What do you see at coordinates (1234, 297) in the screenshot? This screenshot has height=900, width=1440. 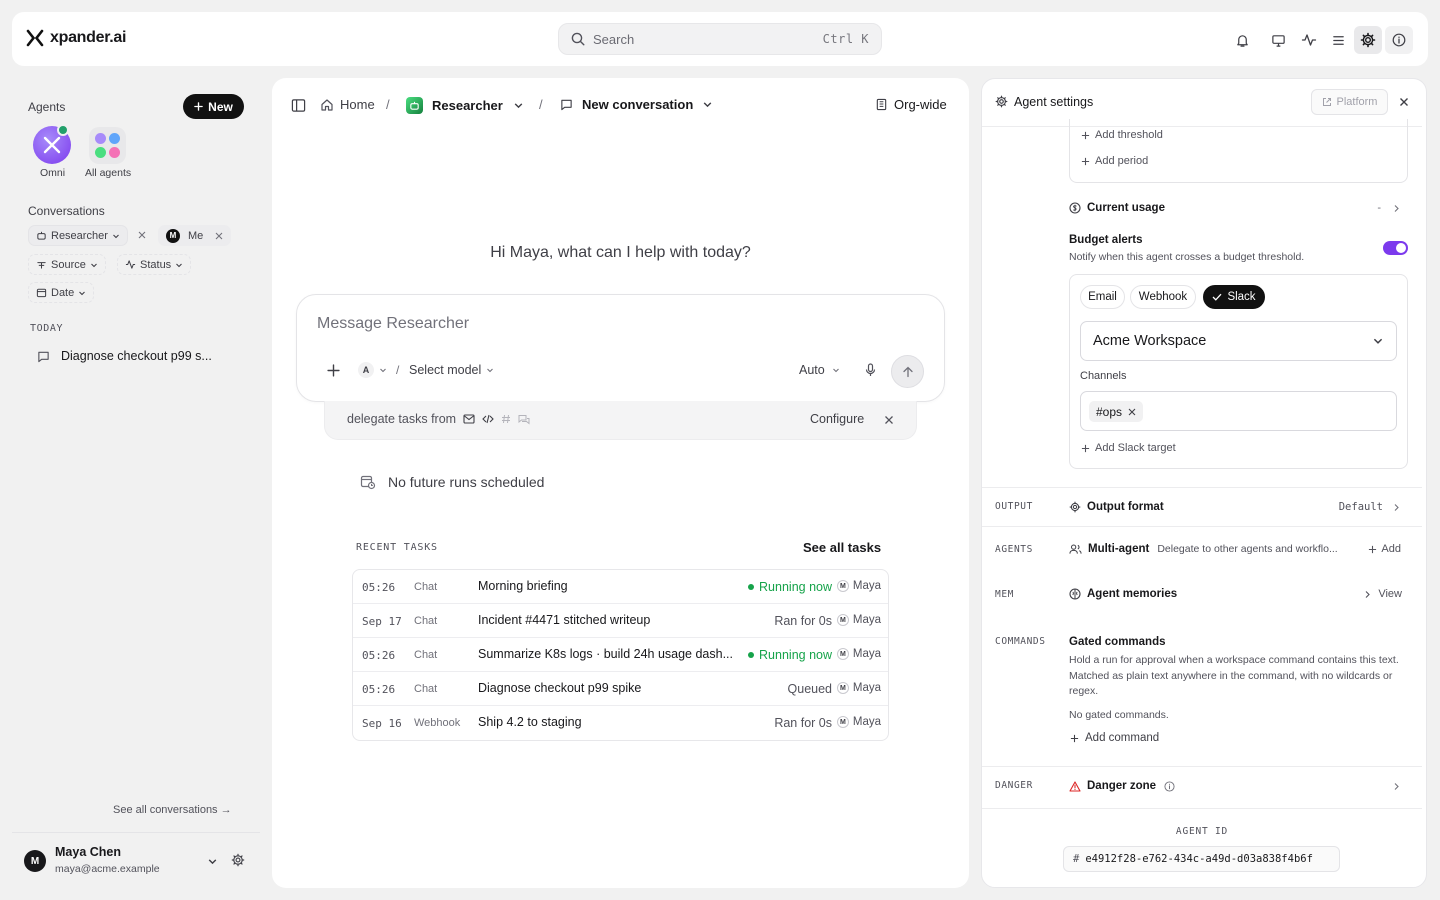 I see `tab-slack: Slack` at bounding box center [1234, 297].